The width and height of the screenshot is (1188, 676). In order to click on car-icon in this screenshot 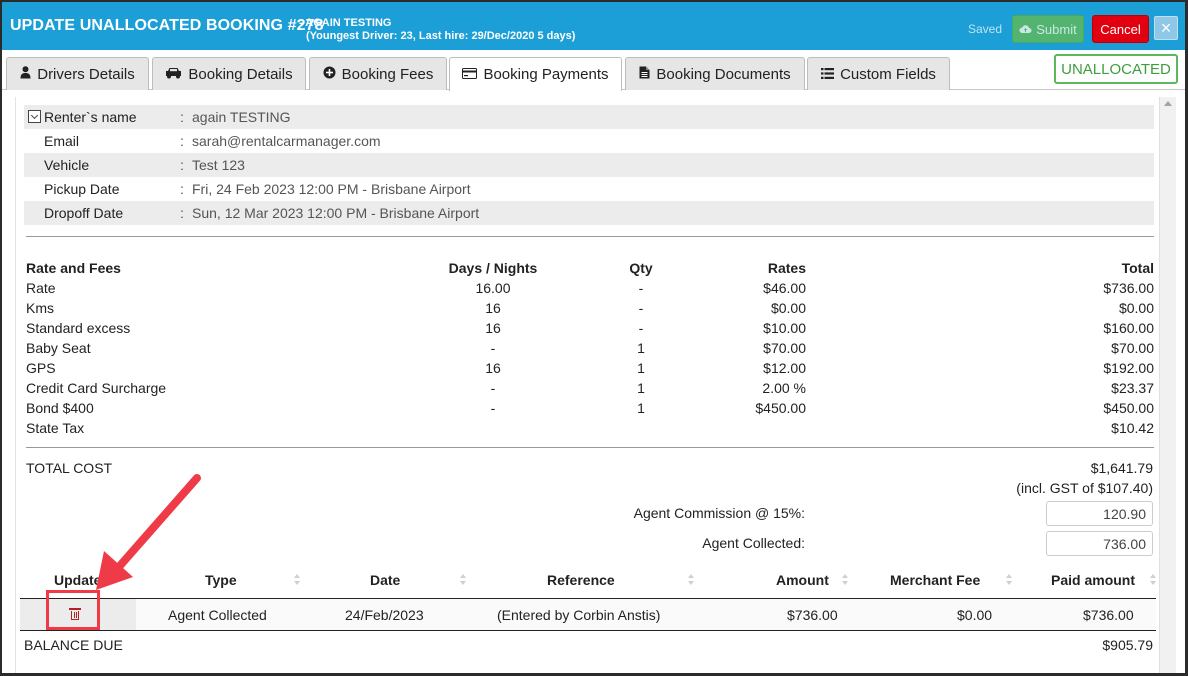, I will do `click(173, 74)`.